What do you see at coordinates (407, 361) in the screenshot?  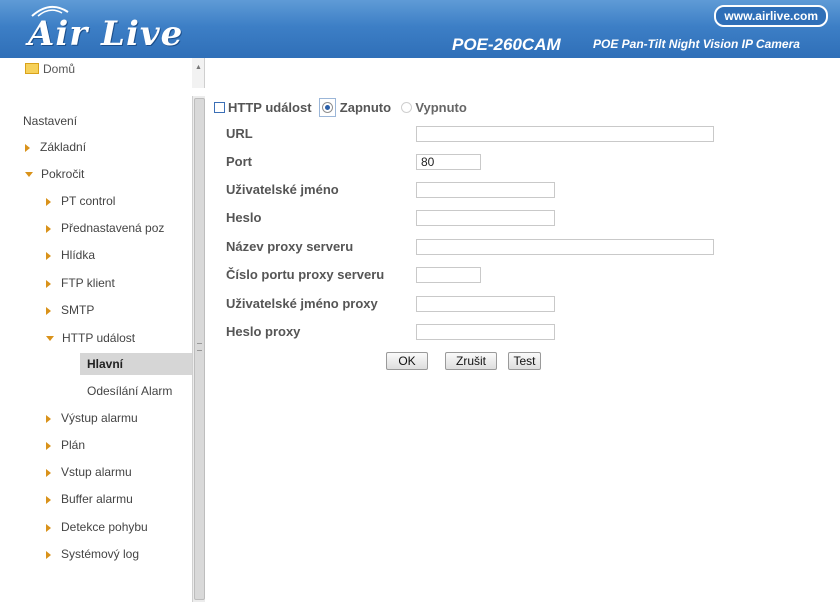 I see `ok-button: OK` at bounding box center [407, 361].